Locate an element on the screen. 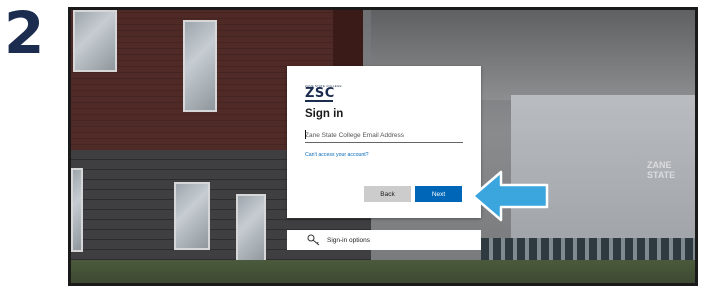 The height and width of the screenshot is (287, 704). text-cursor is located at coordinates (305, 134).